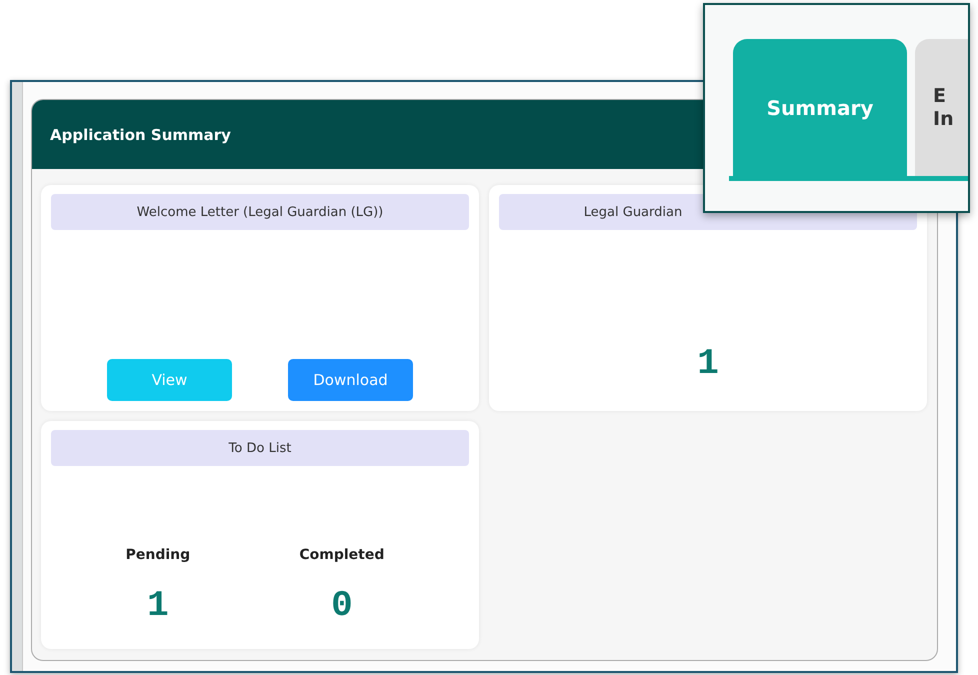 This screenshot has width=978, height=675. Describe the element at coordinates (158, 605) in the screenshot. I see `stat-value: 1` at that location.